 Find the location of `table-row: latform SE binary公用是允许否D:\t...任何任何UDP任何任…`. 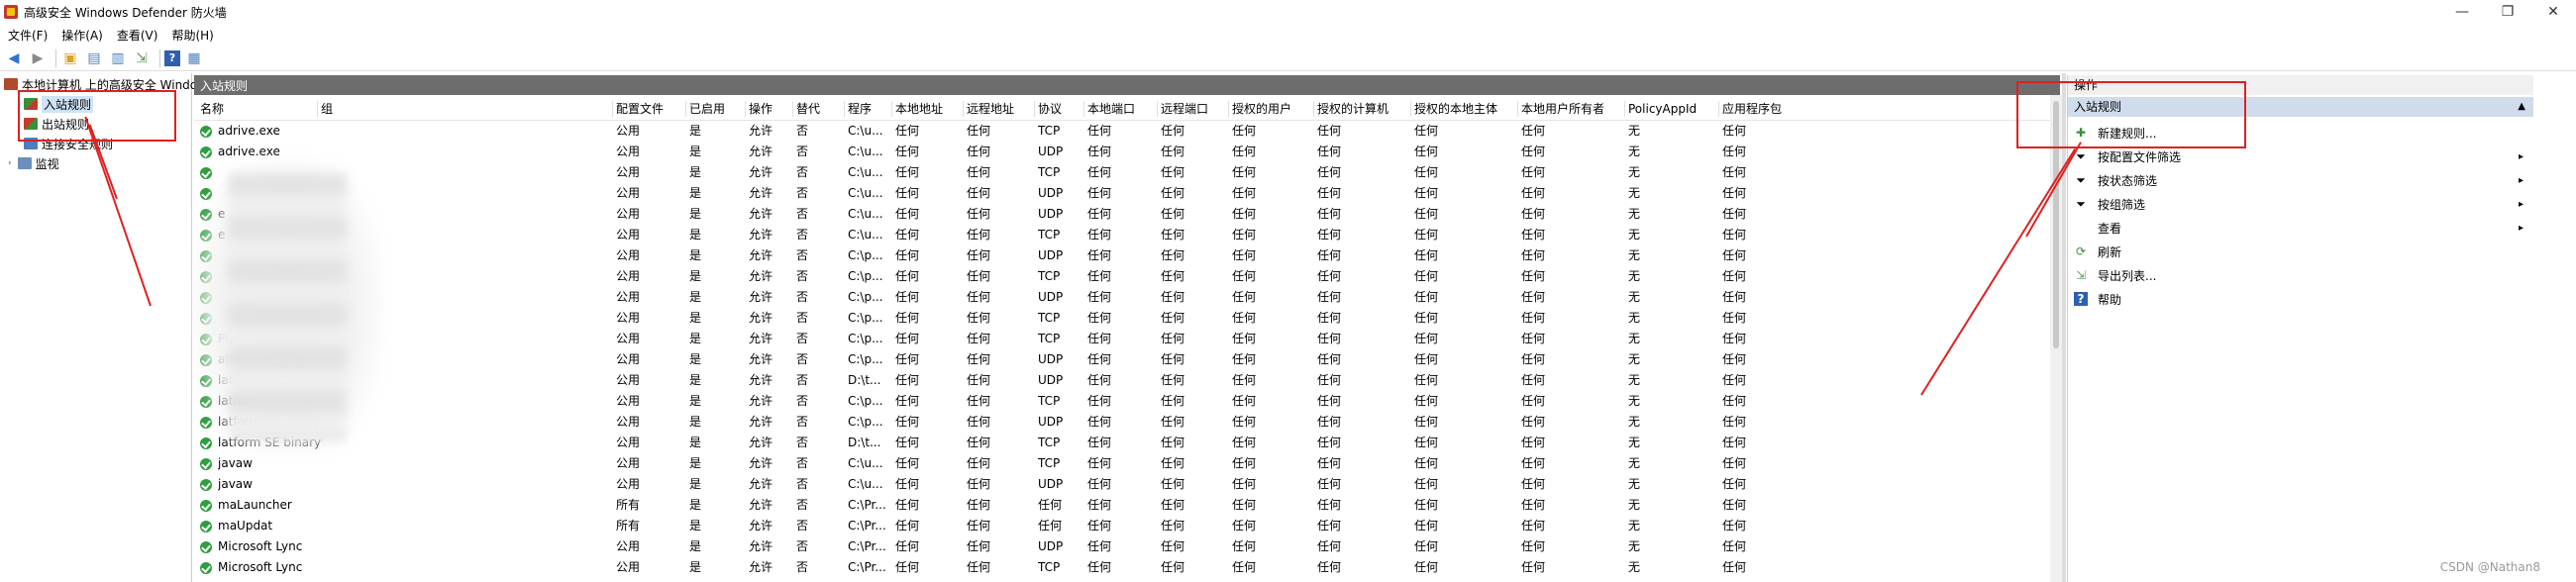

table-row: latform SE binary公用是允许否D:\t...任何任何UDP任何任… is located at coordinates (1122, 380).